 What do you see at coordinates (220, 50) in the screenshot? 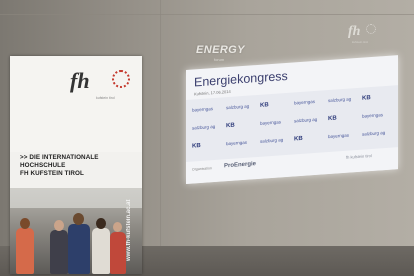
I see `energy-logo: ENERGY` at bounding box center [220, 50].